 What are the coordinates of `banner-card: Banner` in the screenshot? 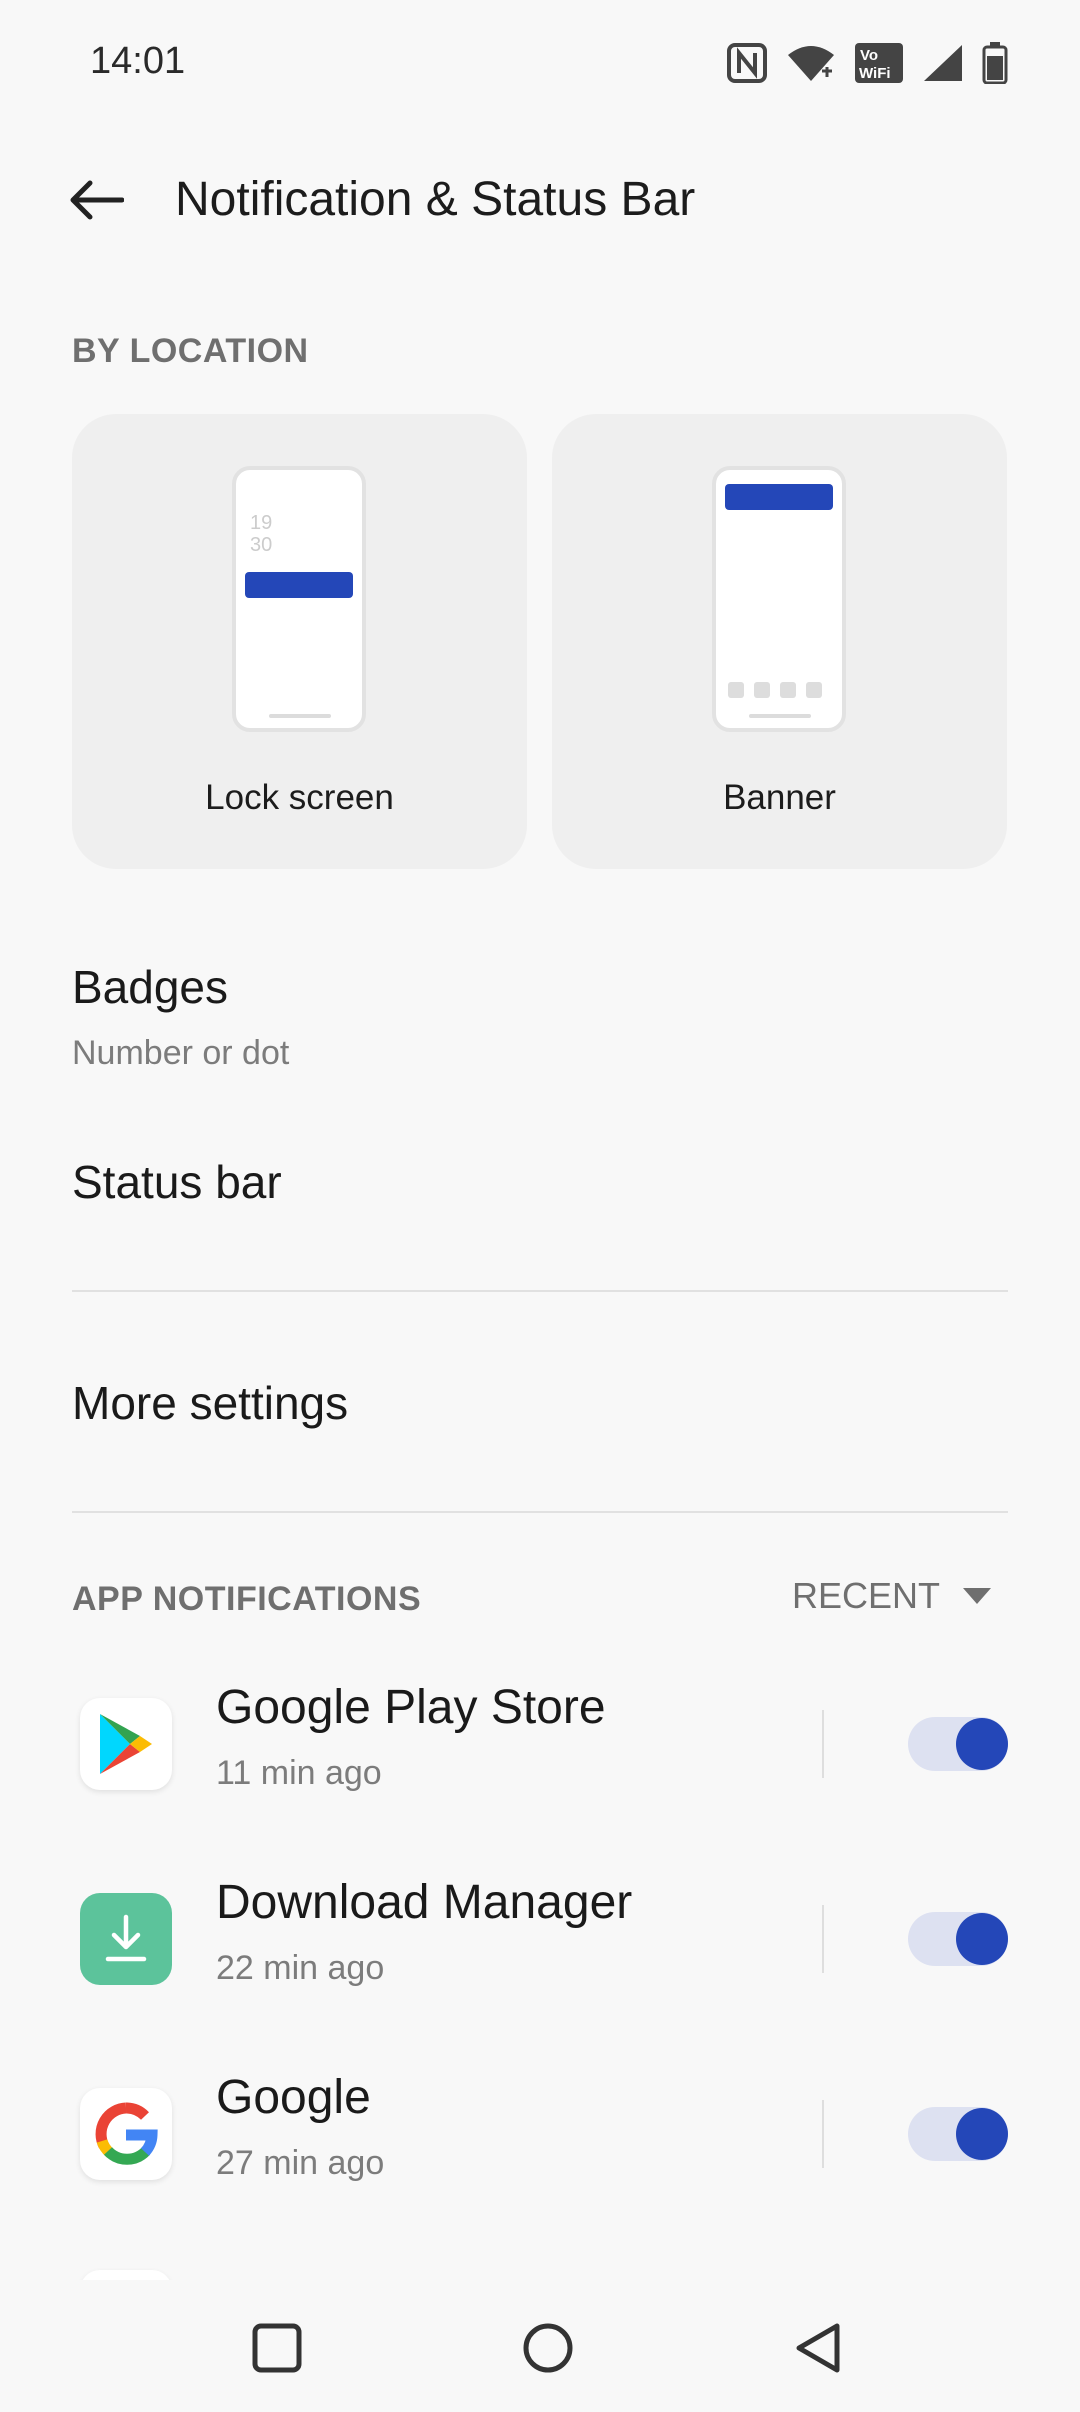 It's located at (779, 641).